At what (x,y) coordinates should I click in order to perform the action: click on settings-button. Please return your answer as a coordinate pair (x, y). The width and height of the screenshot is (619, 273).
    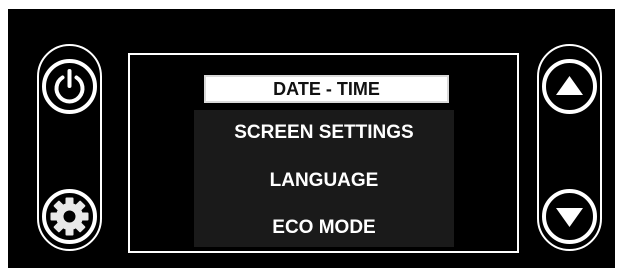
    Looking at the image, I should click on (69, 216).